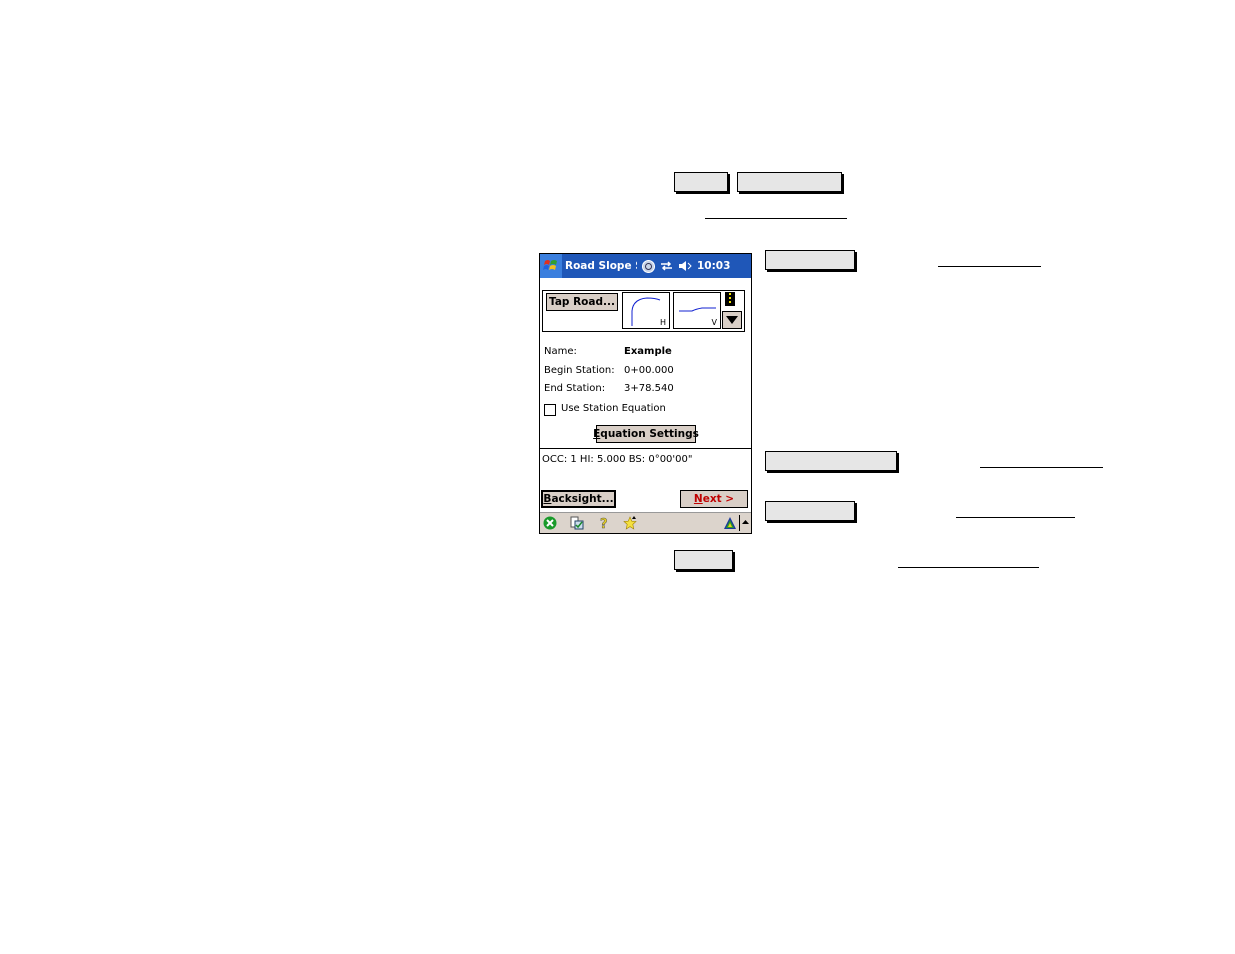  What do you see at coordinates (714, 322) in the screenshot?
I see `vertical-label: V` at bounding box center [714, 322].